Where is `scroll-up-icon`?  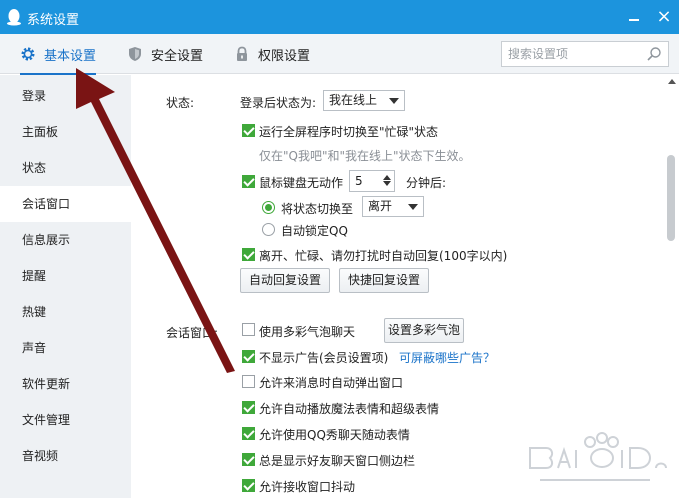 scroll-up-icon is located at coordinates (672, 81).